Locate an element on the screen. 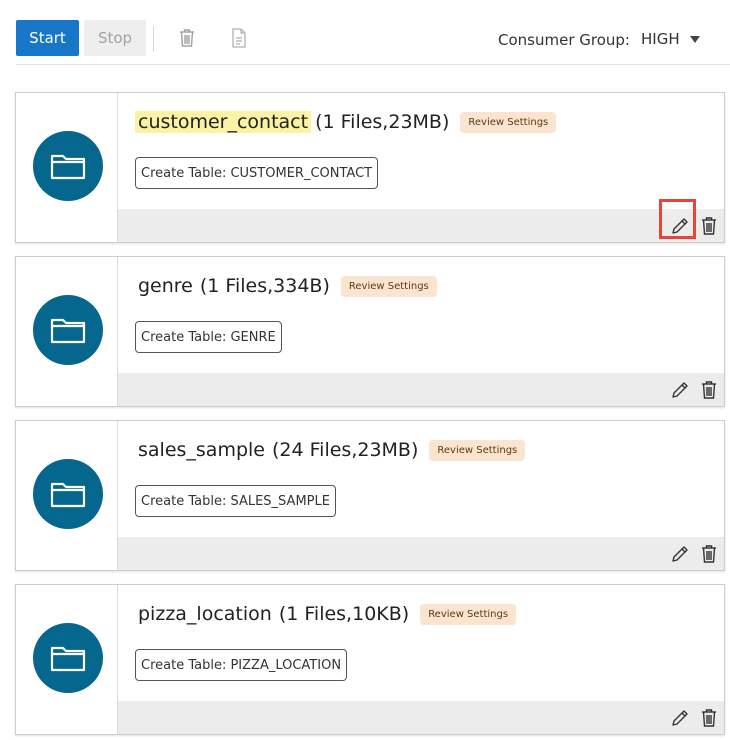  consumer-group-select: HIGH is located at coordinates (670, 39).